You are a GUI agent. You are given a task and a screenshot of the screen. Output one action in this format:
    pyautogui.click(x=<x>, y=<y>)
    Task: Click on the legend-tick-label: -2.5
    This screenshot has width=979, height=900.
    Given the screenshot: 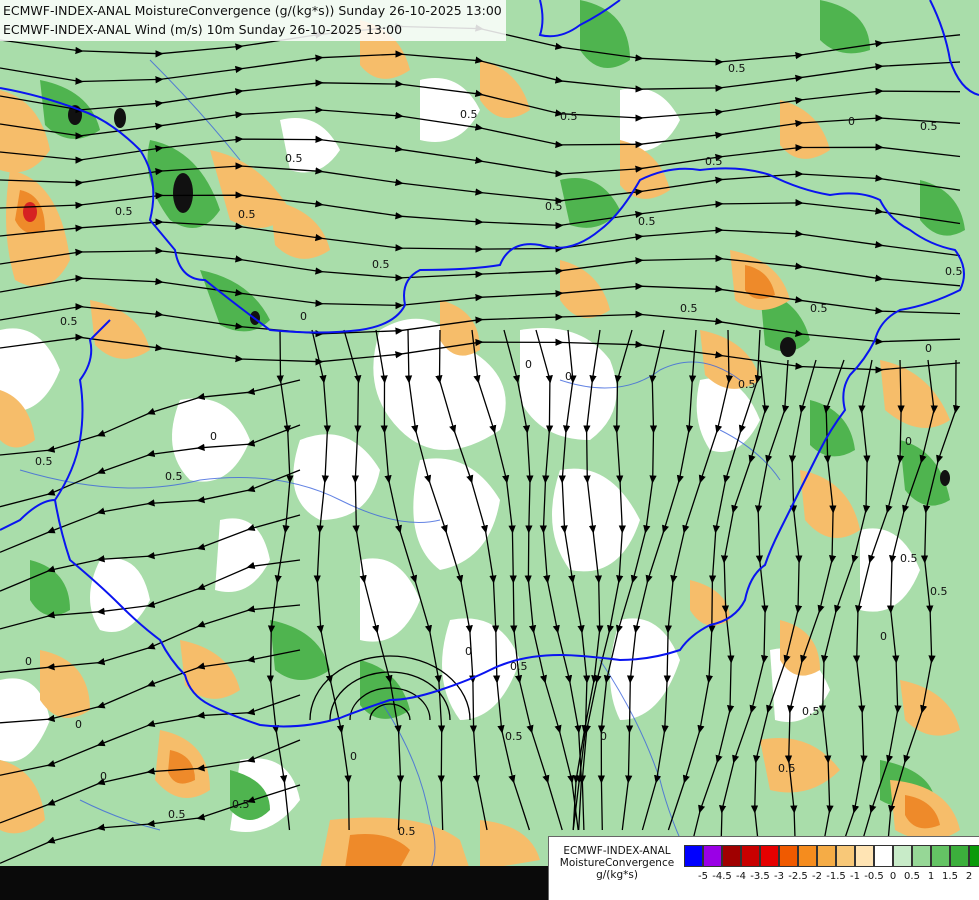 What is the action you would take?
    pyautogui.click(x=798, y=876)
    